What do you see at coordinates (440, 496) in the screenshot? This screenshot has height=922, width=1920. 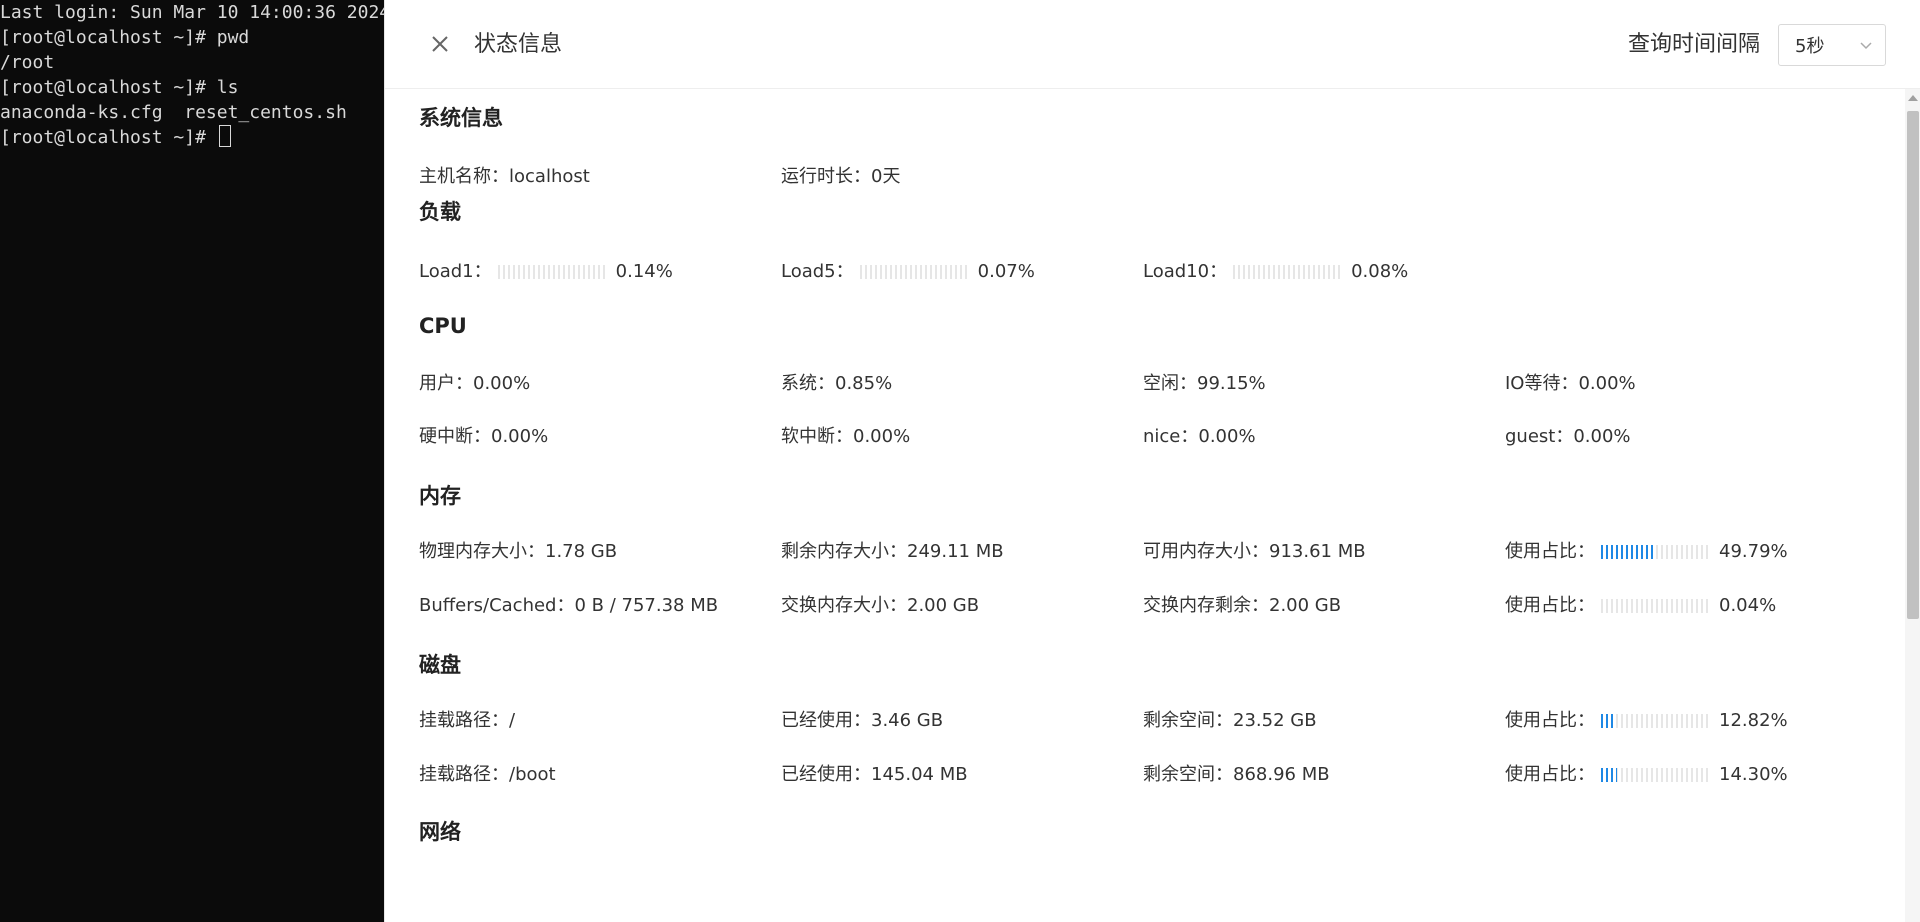 I see `section-title-memory: 内存` at bounding box center [440, 496].